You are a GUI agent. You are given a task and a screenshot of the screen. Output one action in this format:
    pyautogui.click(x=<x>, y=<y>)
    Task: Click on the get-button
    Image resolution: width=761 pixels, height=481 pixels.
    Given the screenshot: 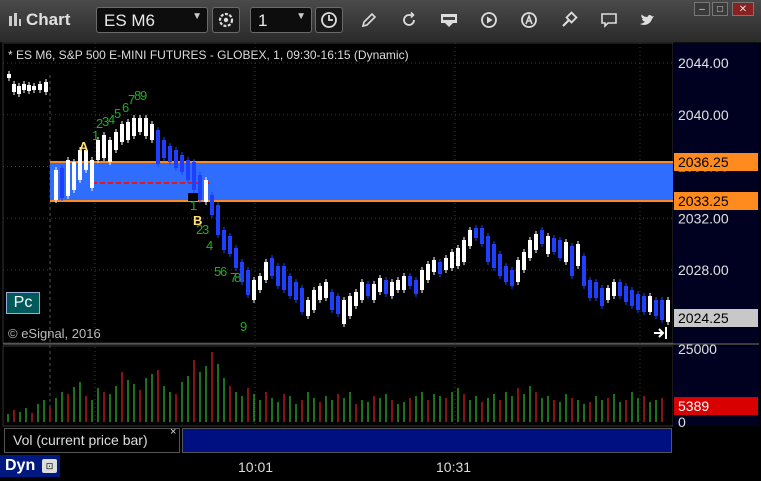 What is the action you would take?
    pyautogui.click(x=449, y=20)
    